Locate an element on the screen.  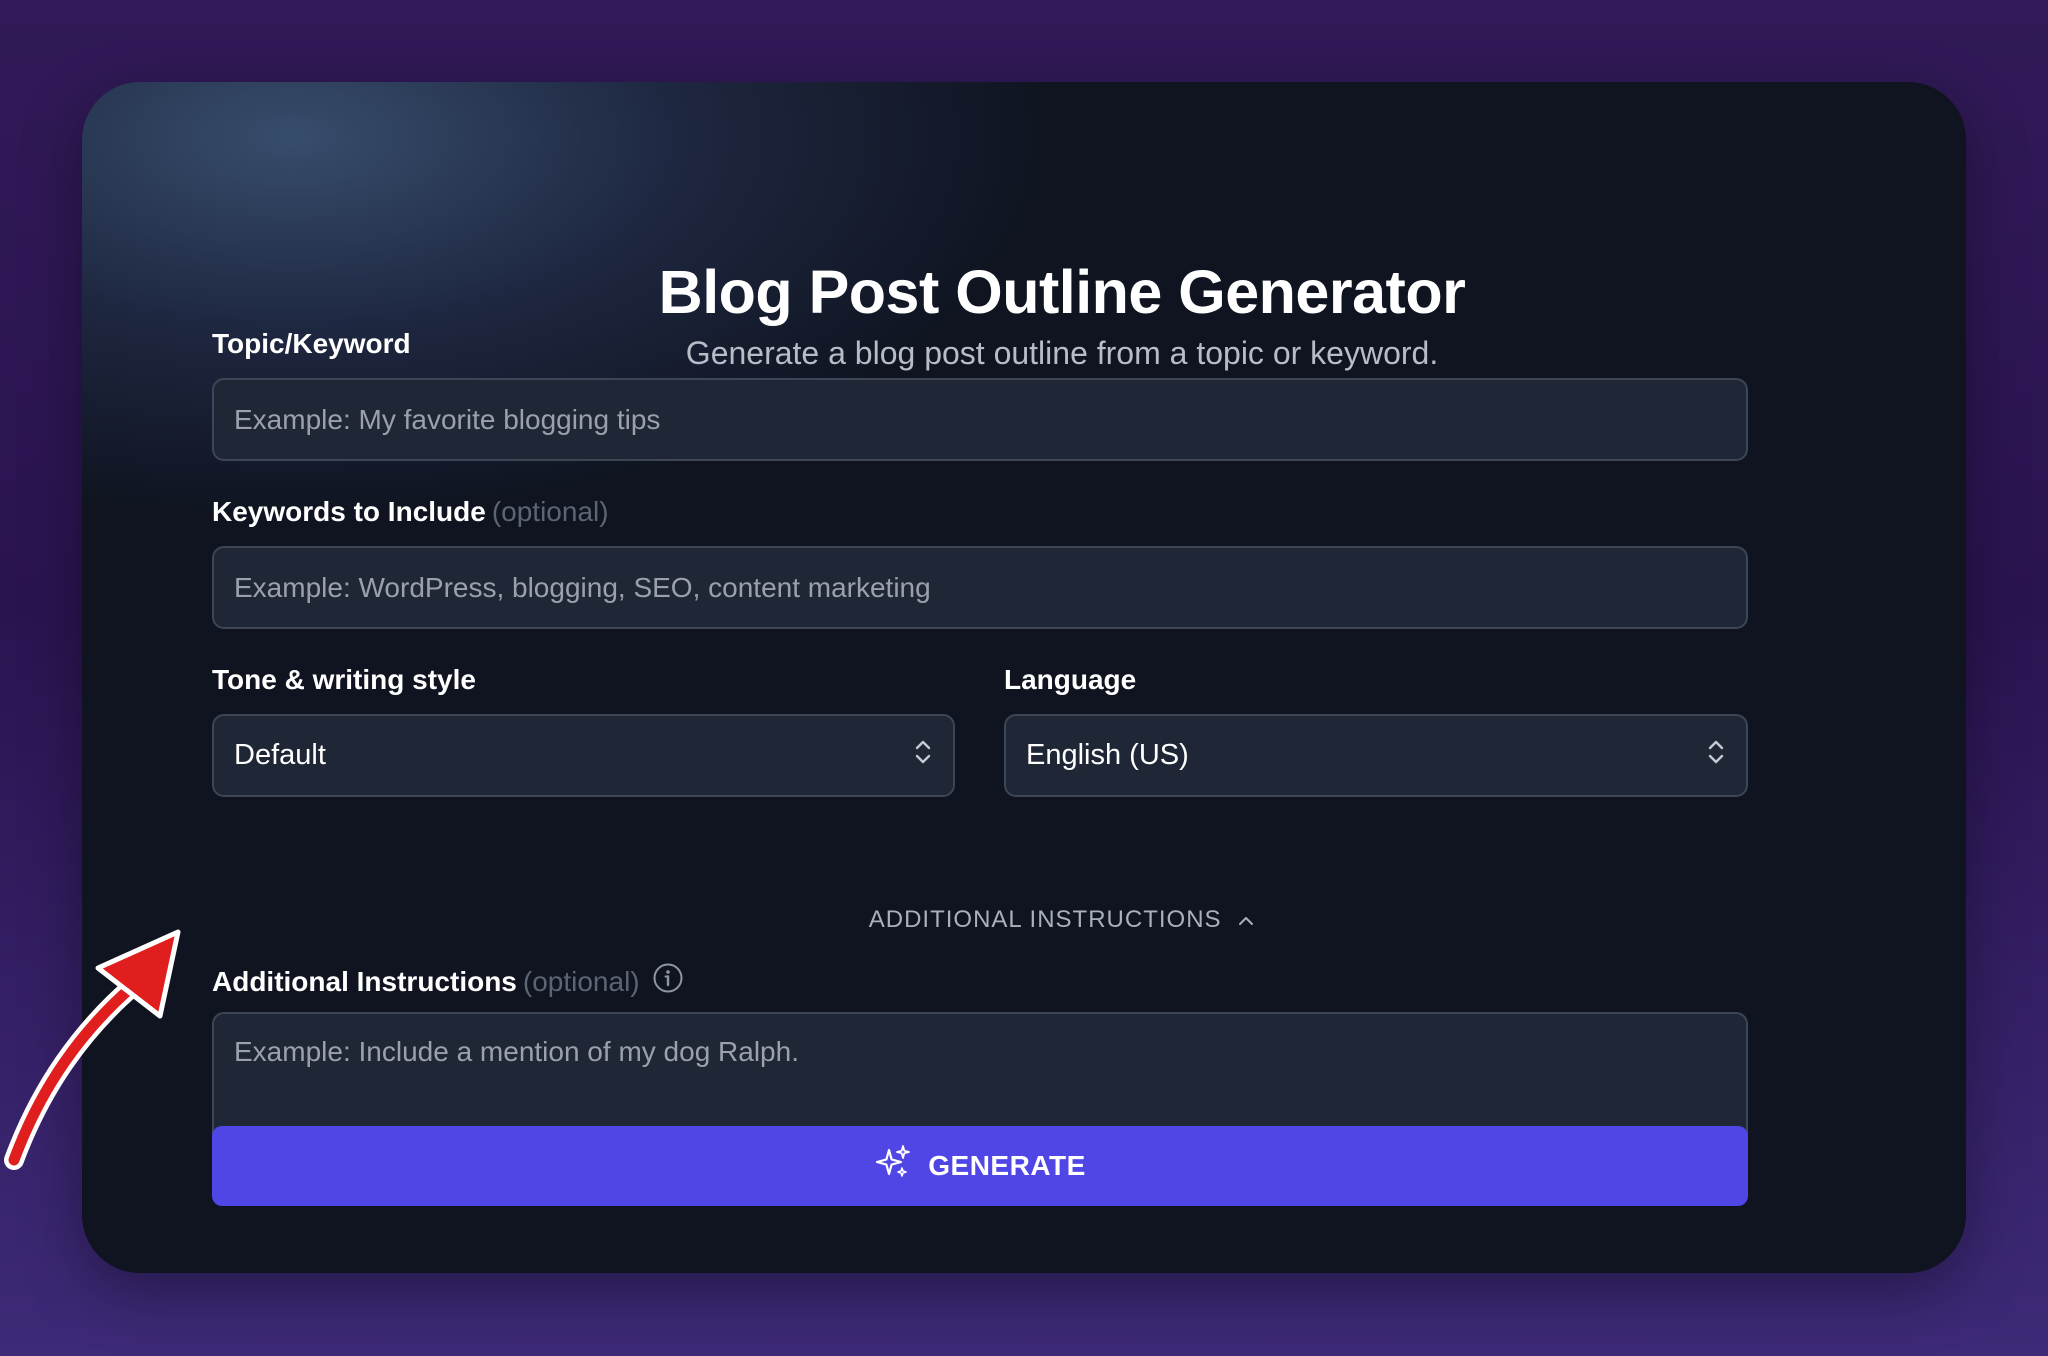
keywords-optional-label: (optional) is located at coordinates (550, 511).